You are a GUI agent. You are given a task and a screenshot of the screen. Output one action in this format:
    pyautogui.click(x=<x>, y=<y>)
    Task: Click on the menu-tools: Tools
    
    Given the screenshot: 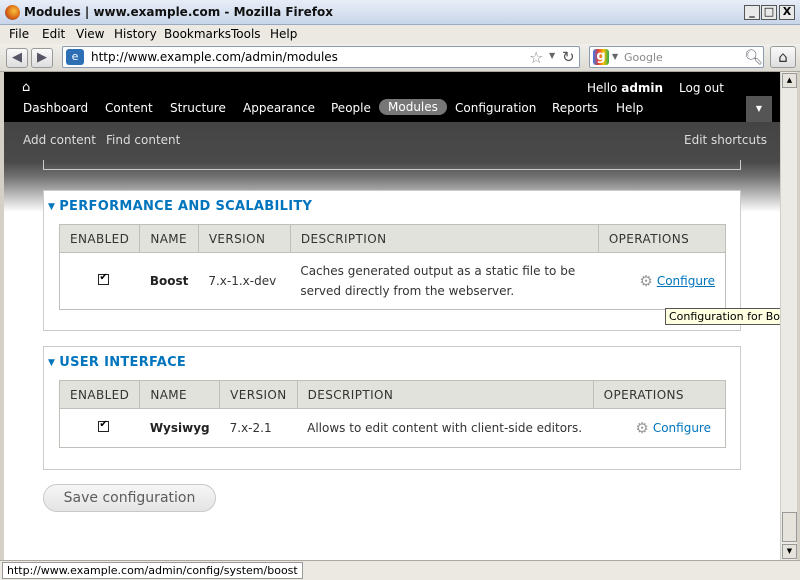 What is the action you would take?
    pyautogui.click(x=246, y=34)
    